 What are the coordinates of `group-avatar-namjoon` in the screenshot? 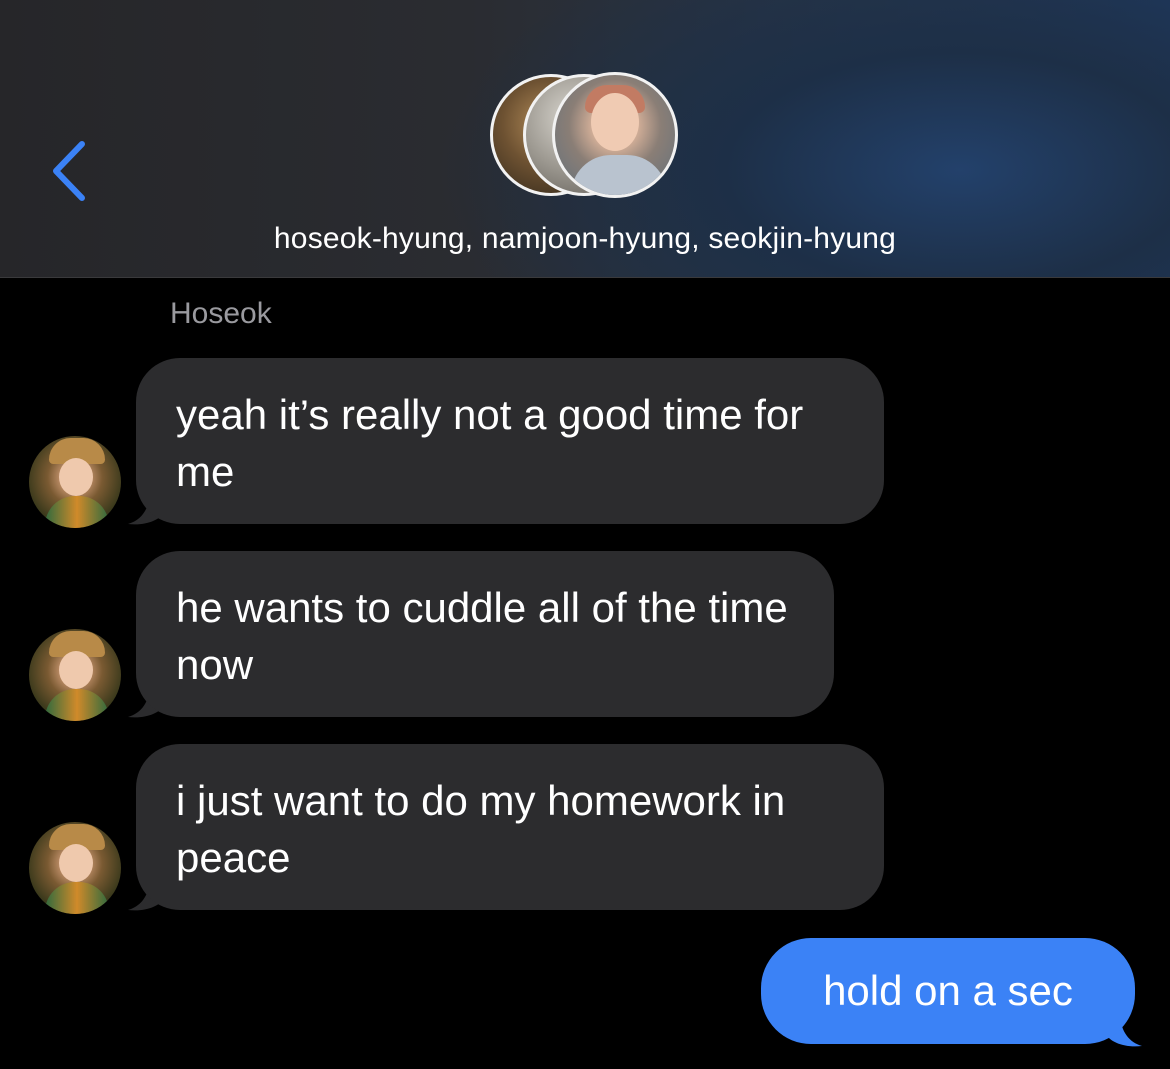 It's located at (615, 135).